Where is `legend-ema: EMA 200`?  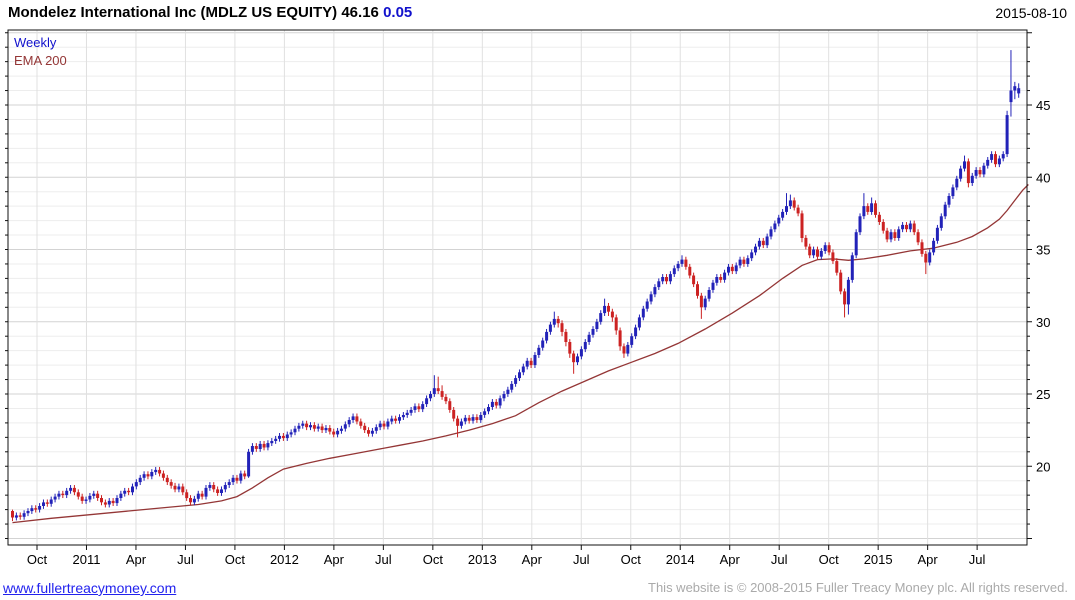
legend-ema: EMA 200 is located at coordinates (40, 60).